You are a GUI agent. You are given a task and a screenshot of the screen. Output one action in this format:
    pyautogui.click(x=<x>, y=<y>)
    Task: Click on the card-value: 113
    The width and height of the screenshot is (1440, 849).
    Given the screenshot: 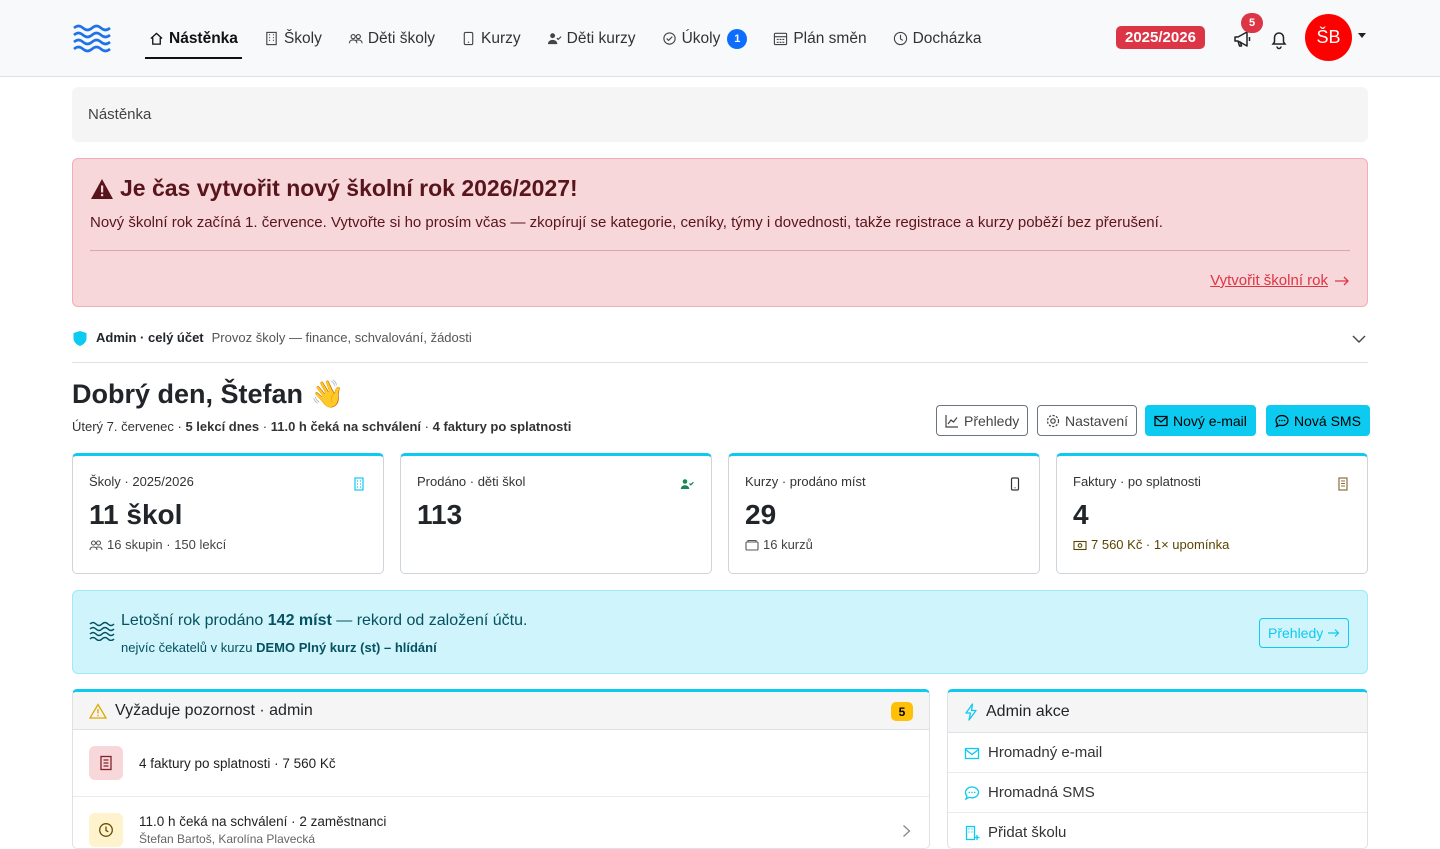 What is the action you would take?
    pyautogui.click(x=440, y=514)
    